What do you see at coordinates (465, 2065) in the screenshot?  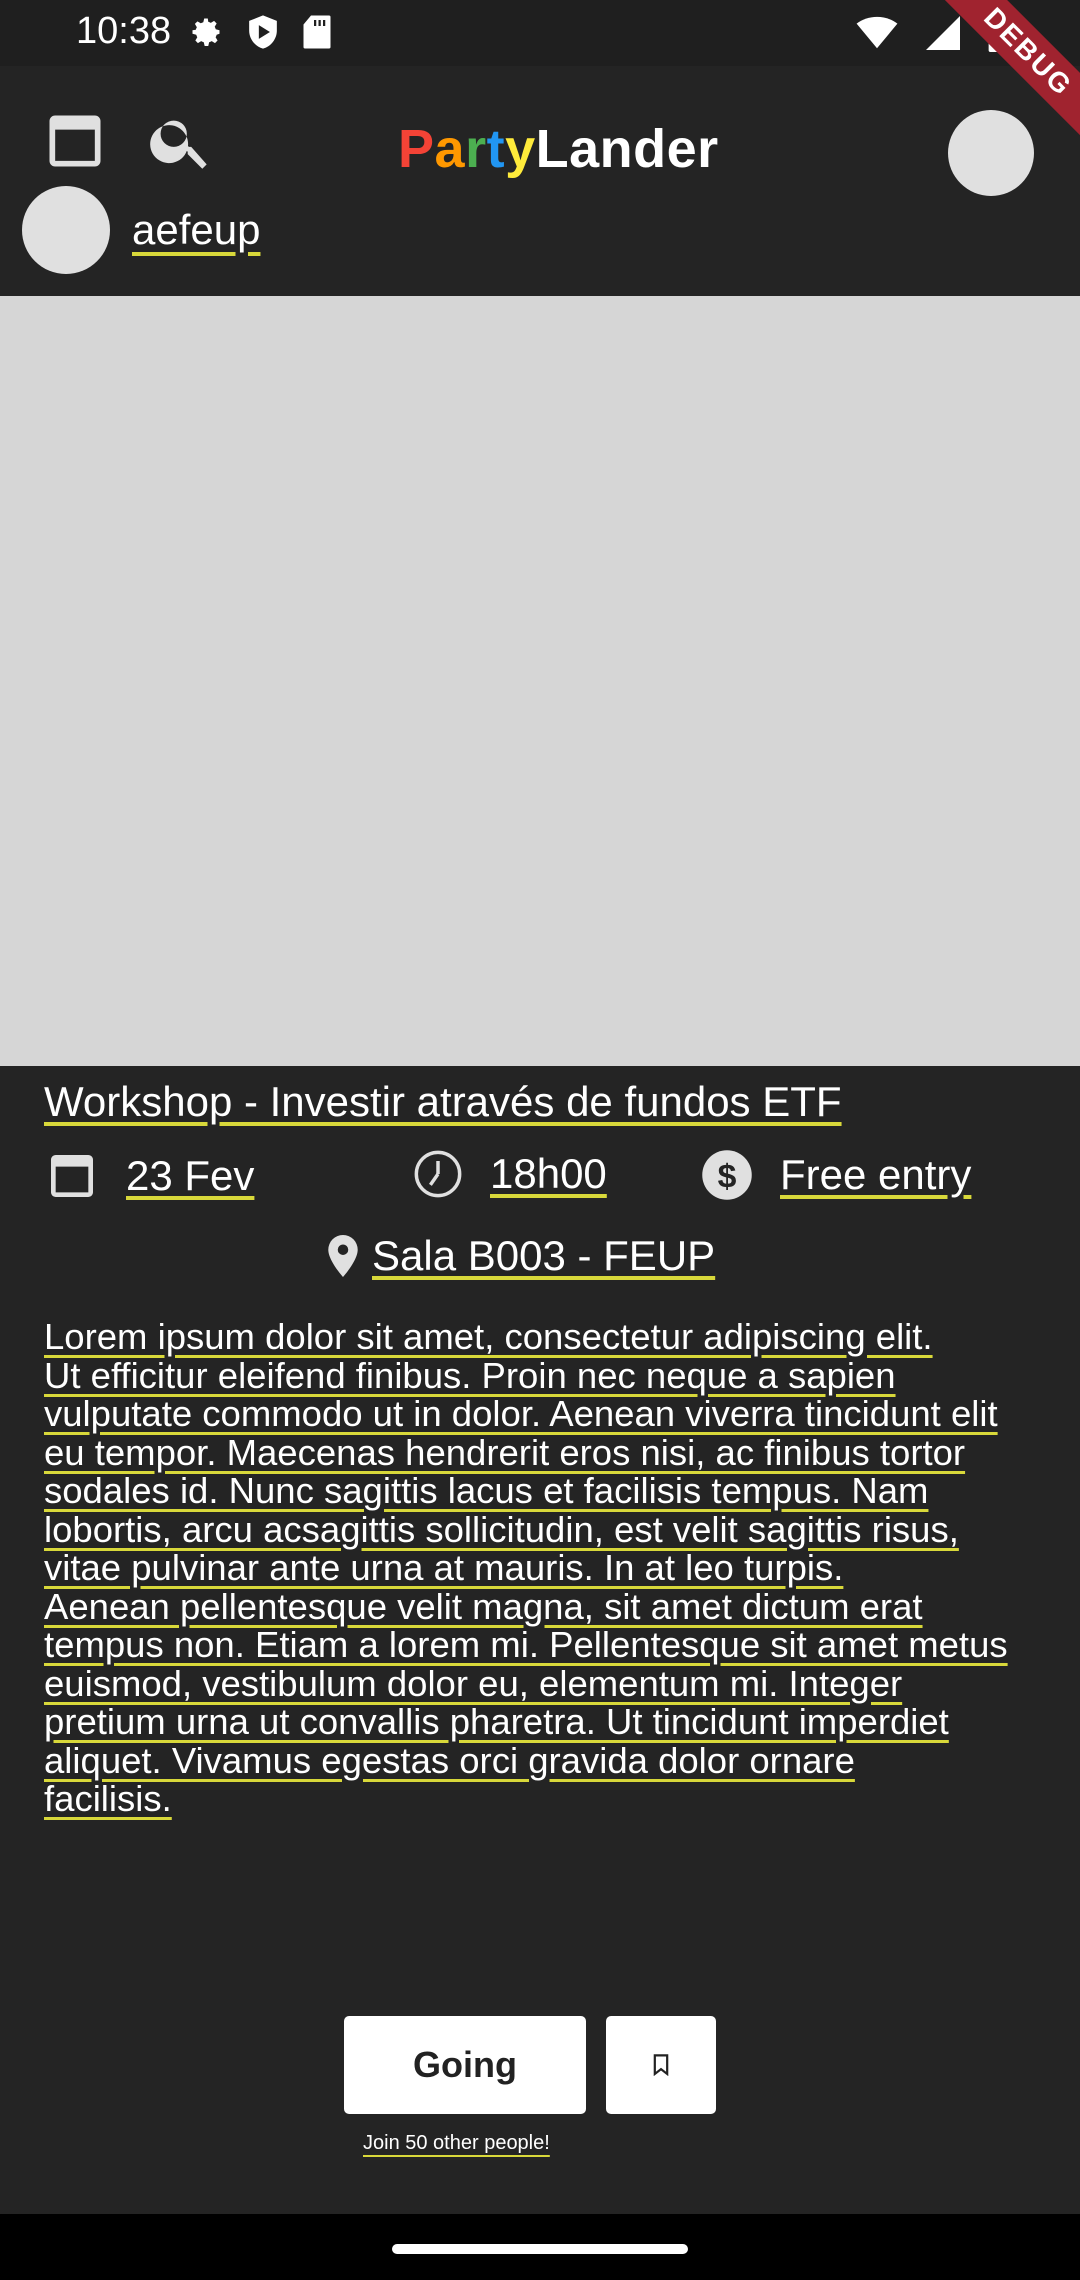 I see `going-button: Going` at bounding box center [465, 2065].